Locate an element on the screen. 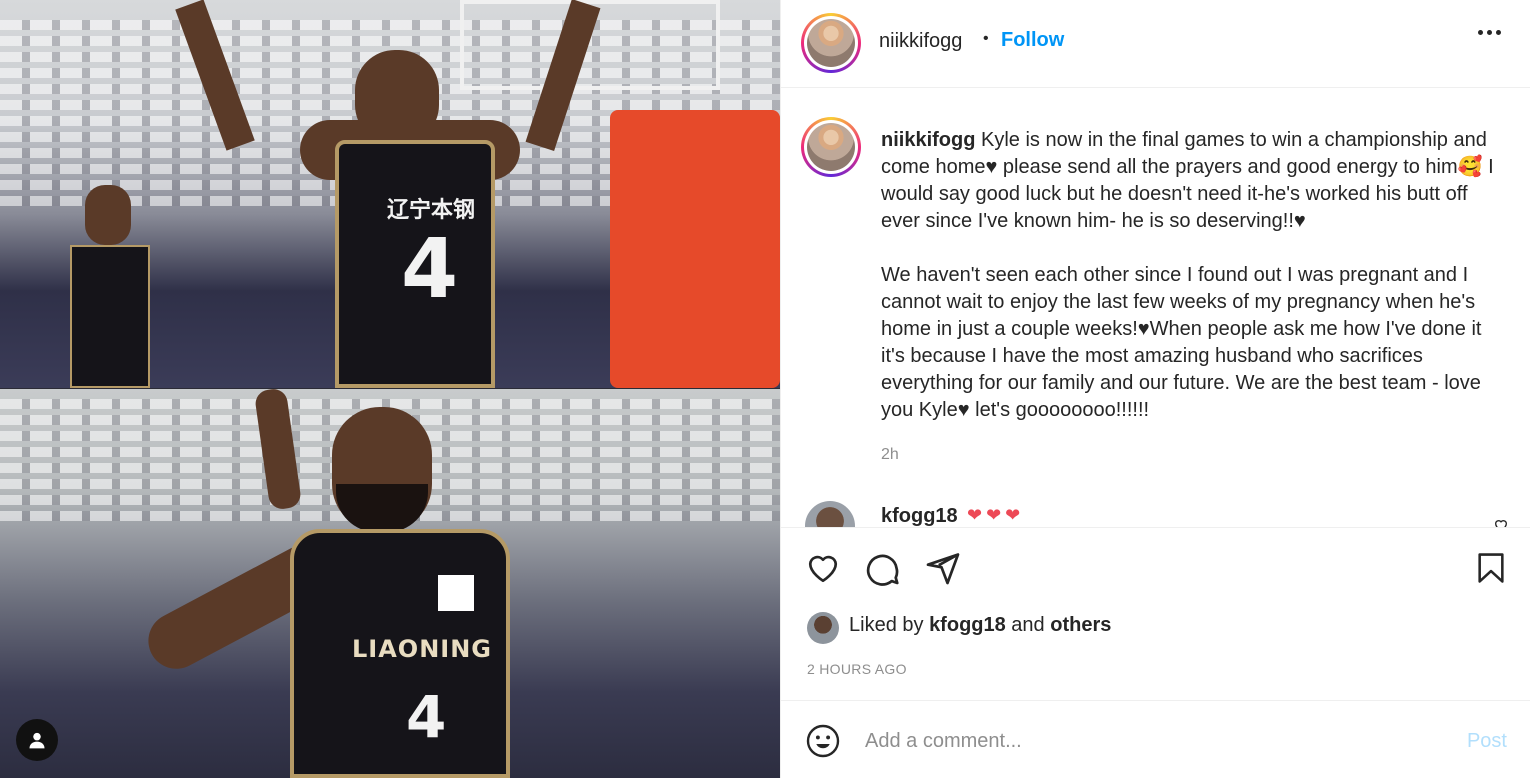 The height and width of the screenshot is (778, 1530). liked-by: Liked by kfogg18 and others is located at coordinates (980, 625).